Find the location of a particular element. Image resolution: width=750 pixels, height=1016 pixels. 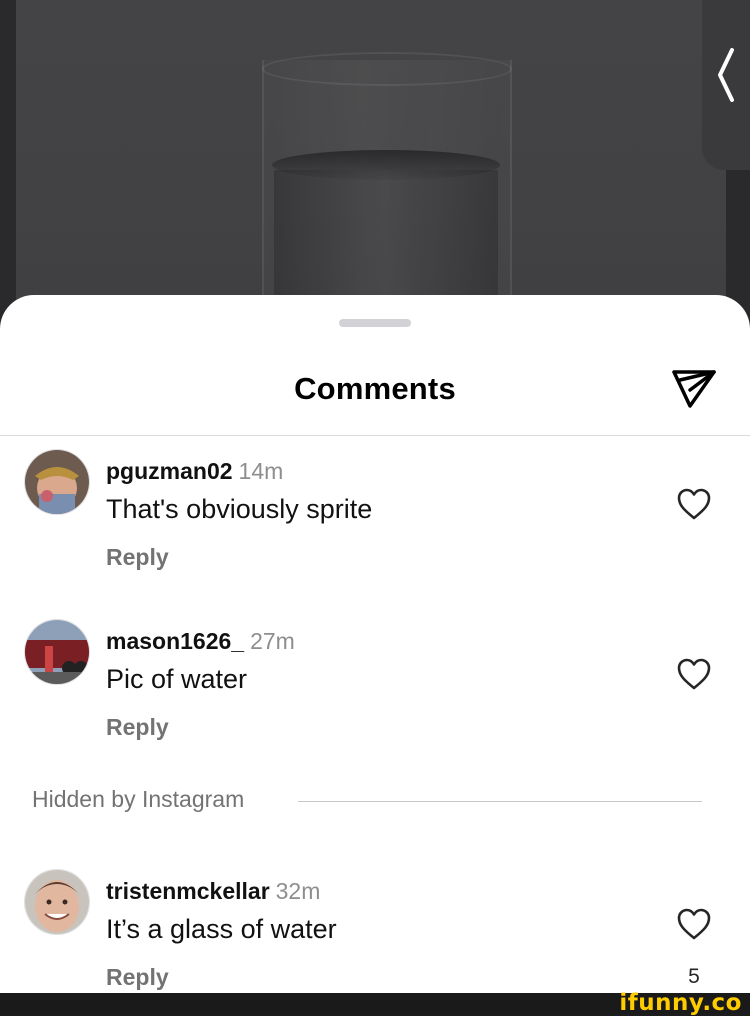

header-divider is located at coordinates (375, 435).